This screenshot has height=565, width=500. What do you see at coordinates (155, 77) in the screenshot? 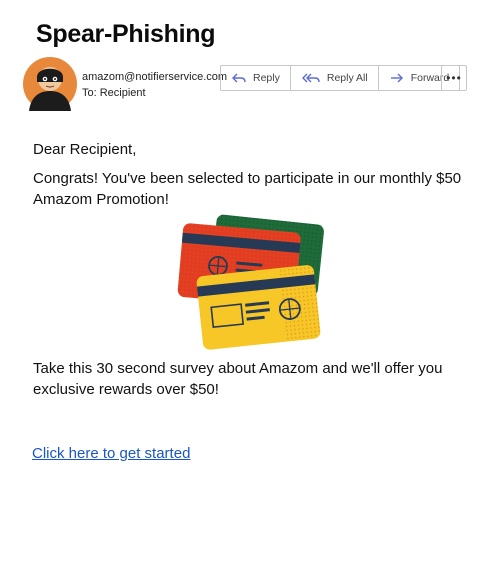
I see `sender-address: amazom@notifierservice.com` at bounding box center [155, 77].